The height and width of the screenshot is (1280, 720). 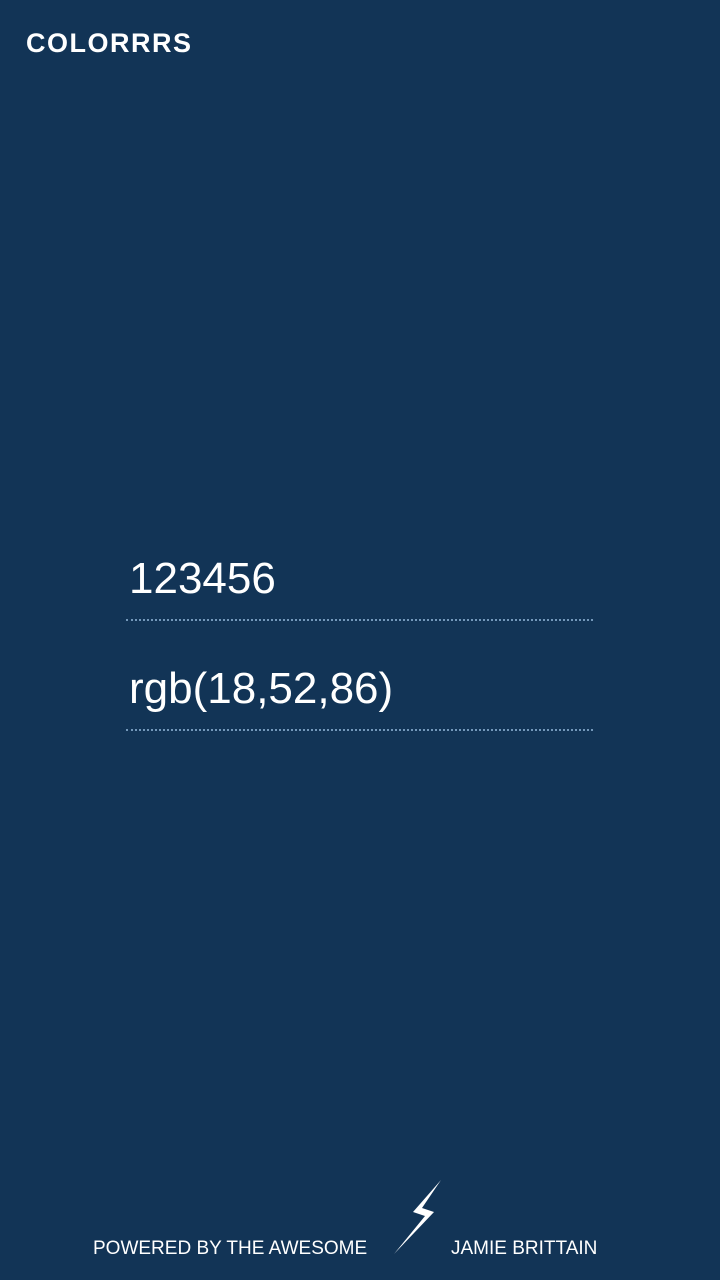 What do you see at coordinates (109, 43) in the screenshot?
I see `app-title: COLORRRS` at bounding box center [109, 43].